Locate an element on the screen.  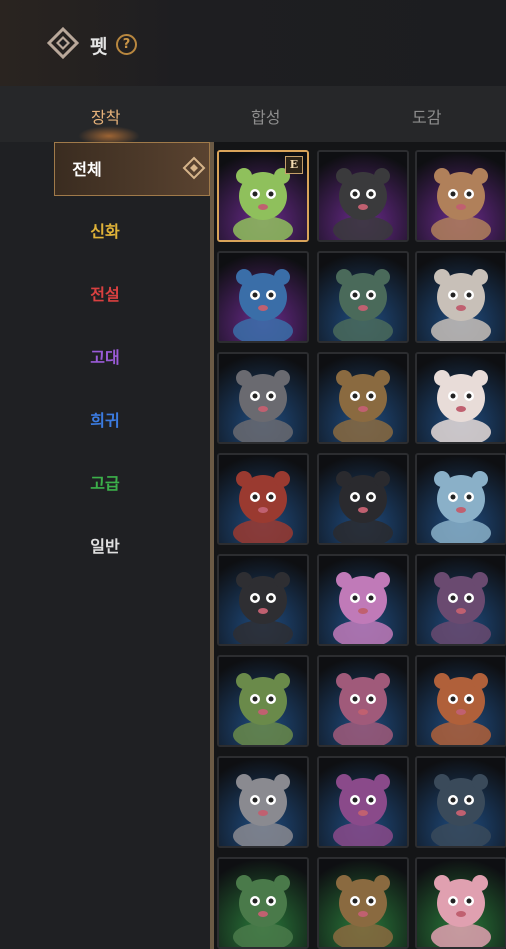
header: 펫 ? is located at coordinates (253, 43).